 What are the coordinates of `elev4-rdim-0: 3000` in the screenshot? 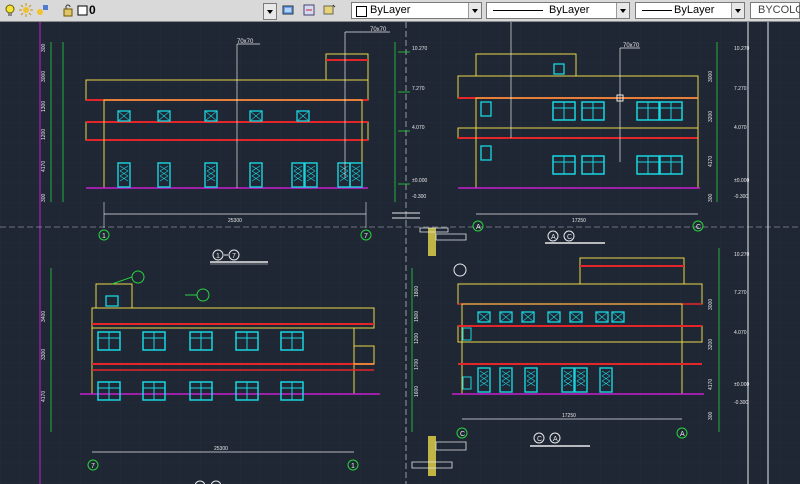 It's located at (711, 304).